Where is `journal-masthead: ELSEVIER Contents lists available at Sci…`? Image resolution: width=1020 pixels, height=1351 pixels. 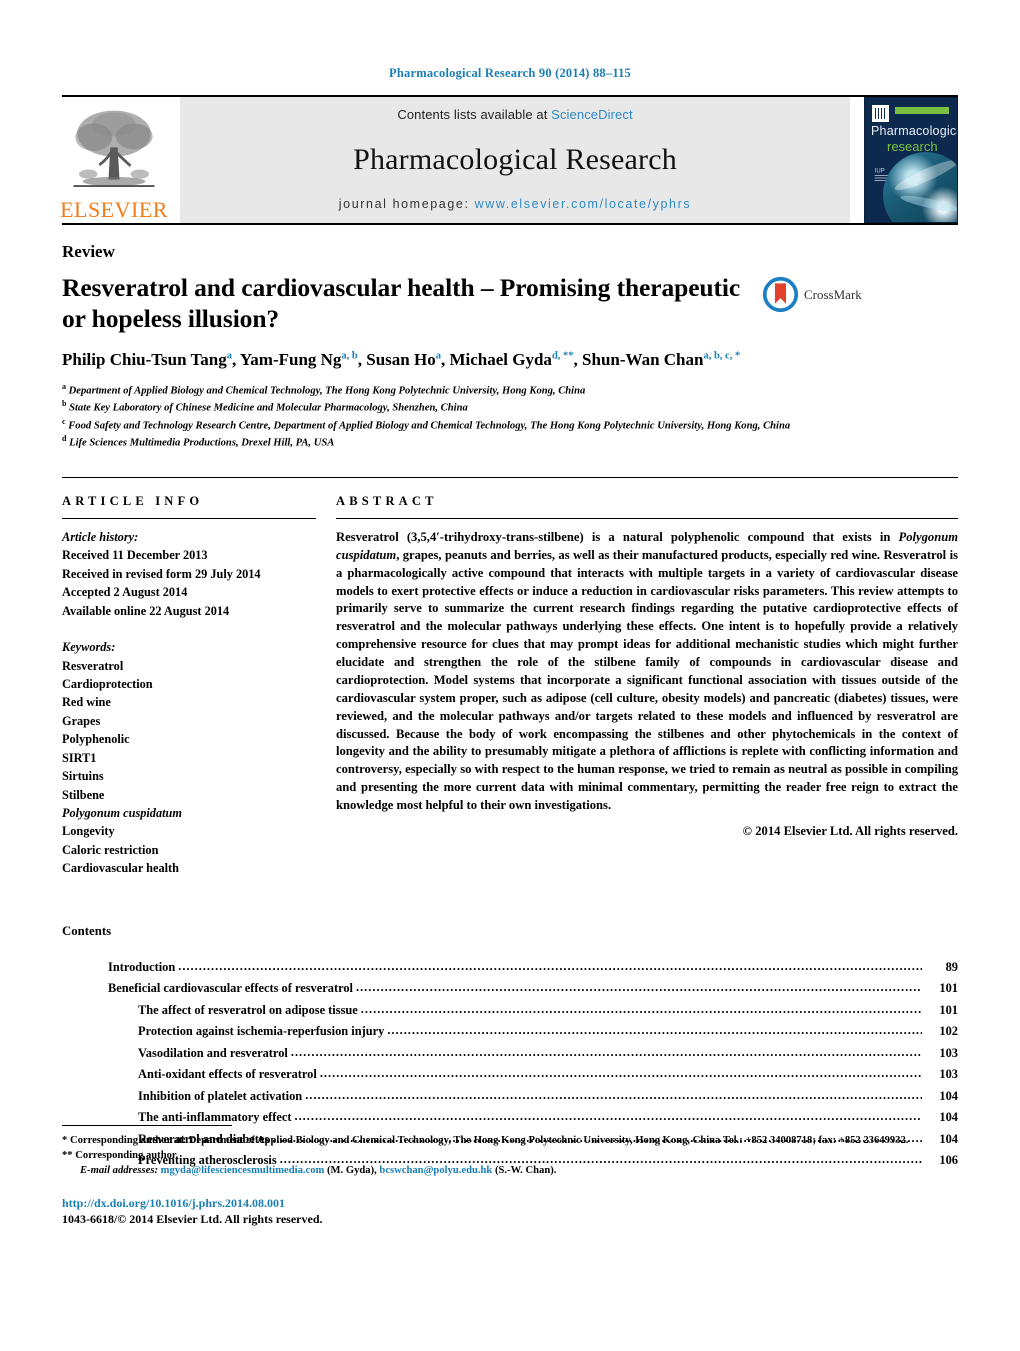 journal-masthead: ELSEVIER Contents lists available at Sci… is located at coordinates (509, 159).